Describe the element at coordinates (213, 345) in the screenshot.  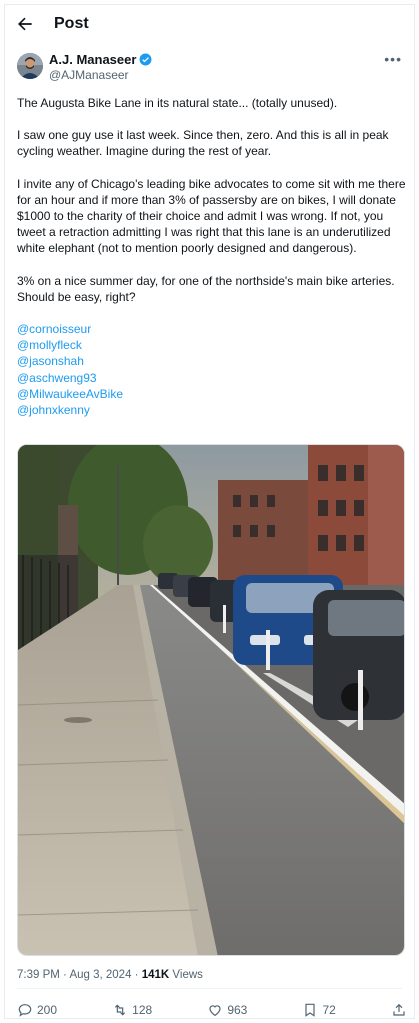
I see `mention-link: @mollyfleck` at that location.